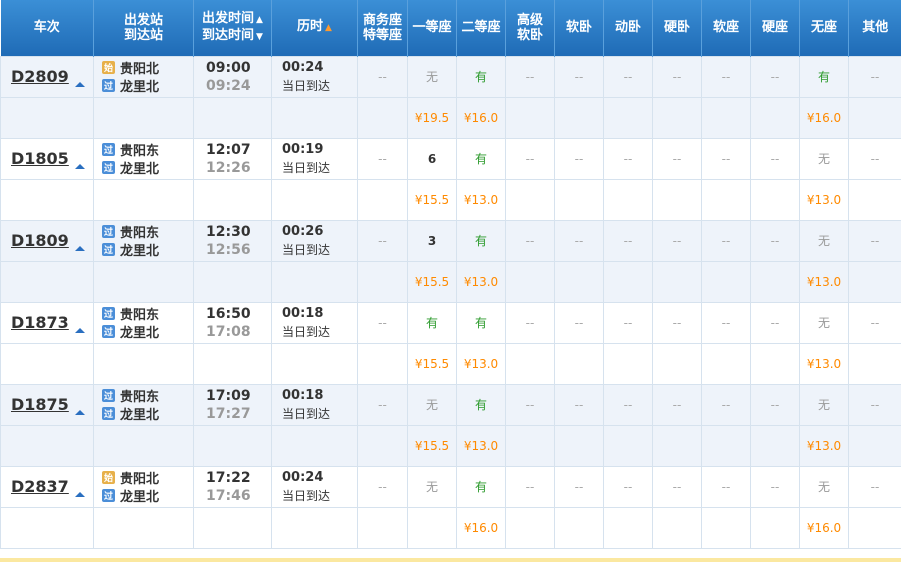 Image resolution: width=901 pixels, height=562 pixels. I want to click on train-number-link: D1875, so click(40, 404).